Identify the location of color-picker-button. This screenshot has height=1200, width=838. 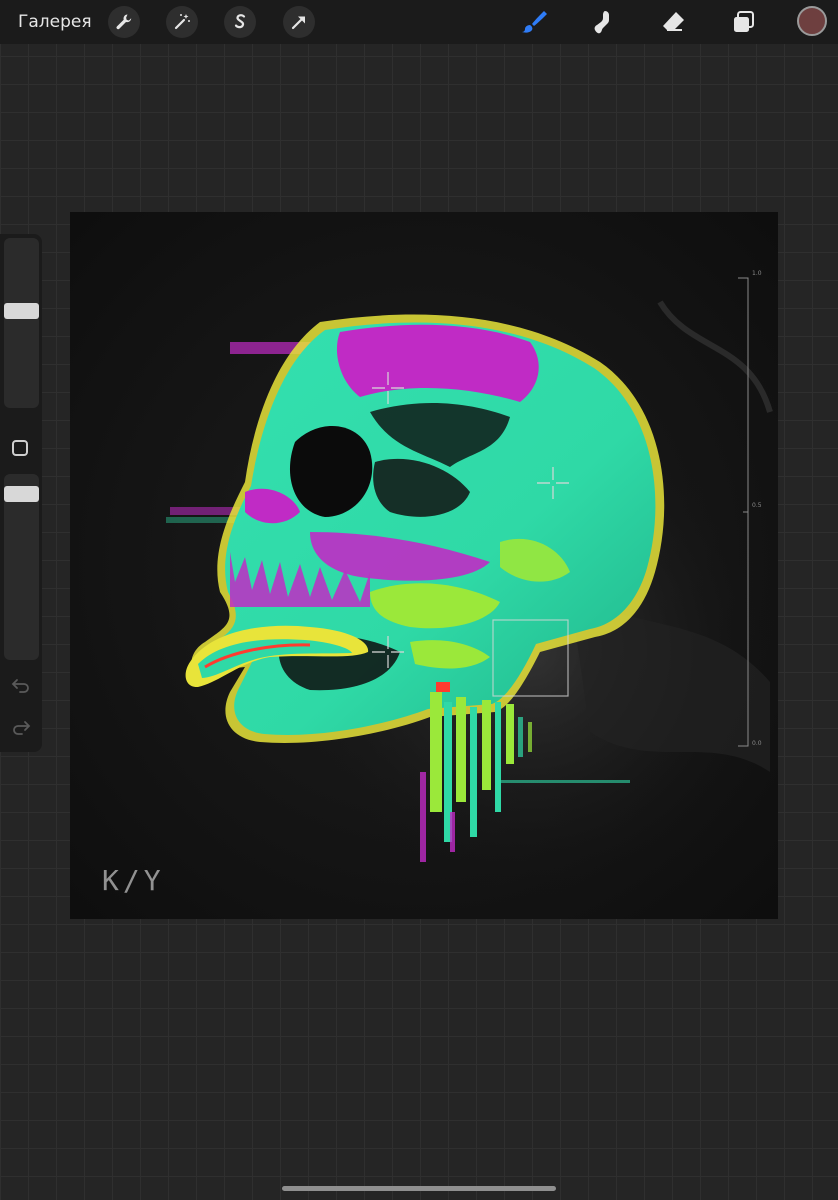
(812, 21).